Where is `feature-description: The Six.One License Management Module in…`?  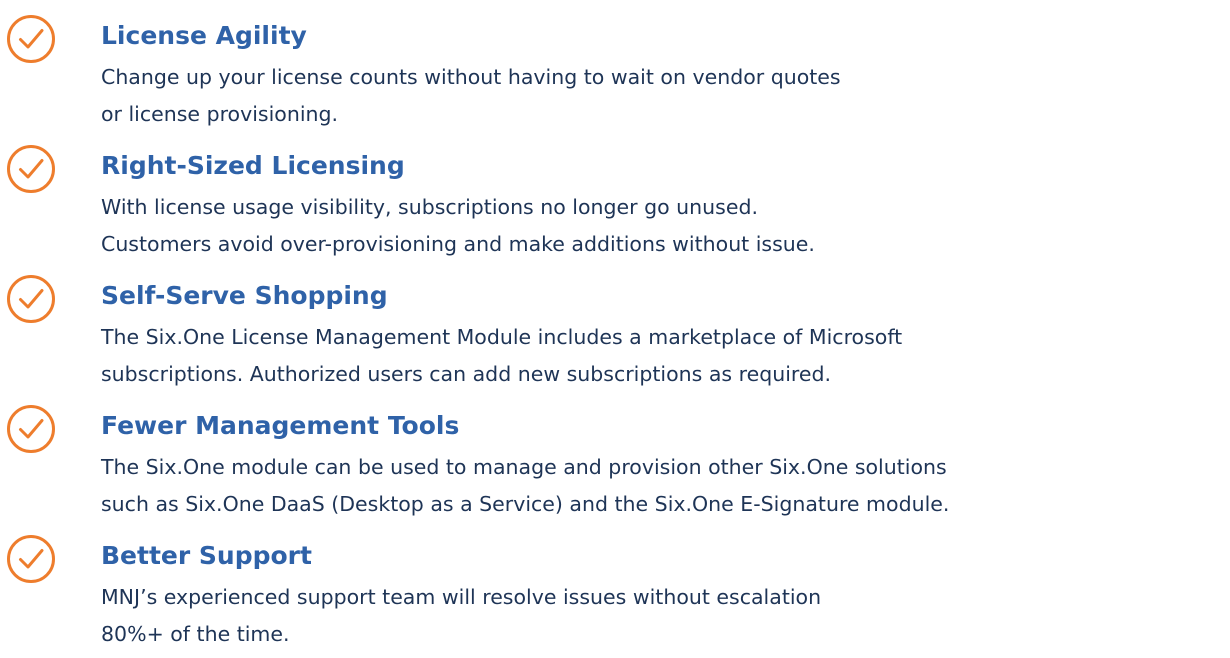
feature-description: The Six.One License Management Module in… is located at coordinates (661, 356).